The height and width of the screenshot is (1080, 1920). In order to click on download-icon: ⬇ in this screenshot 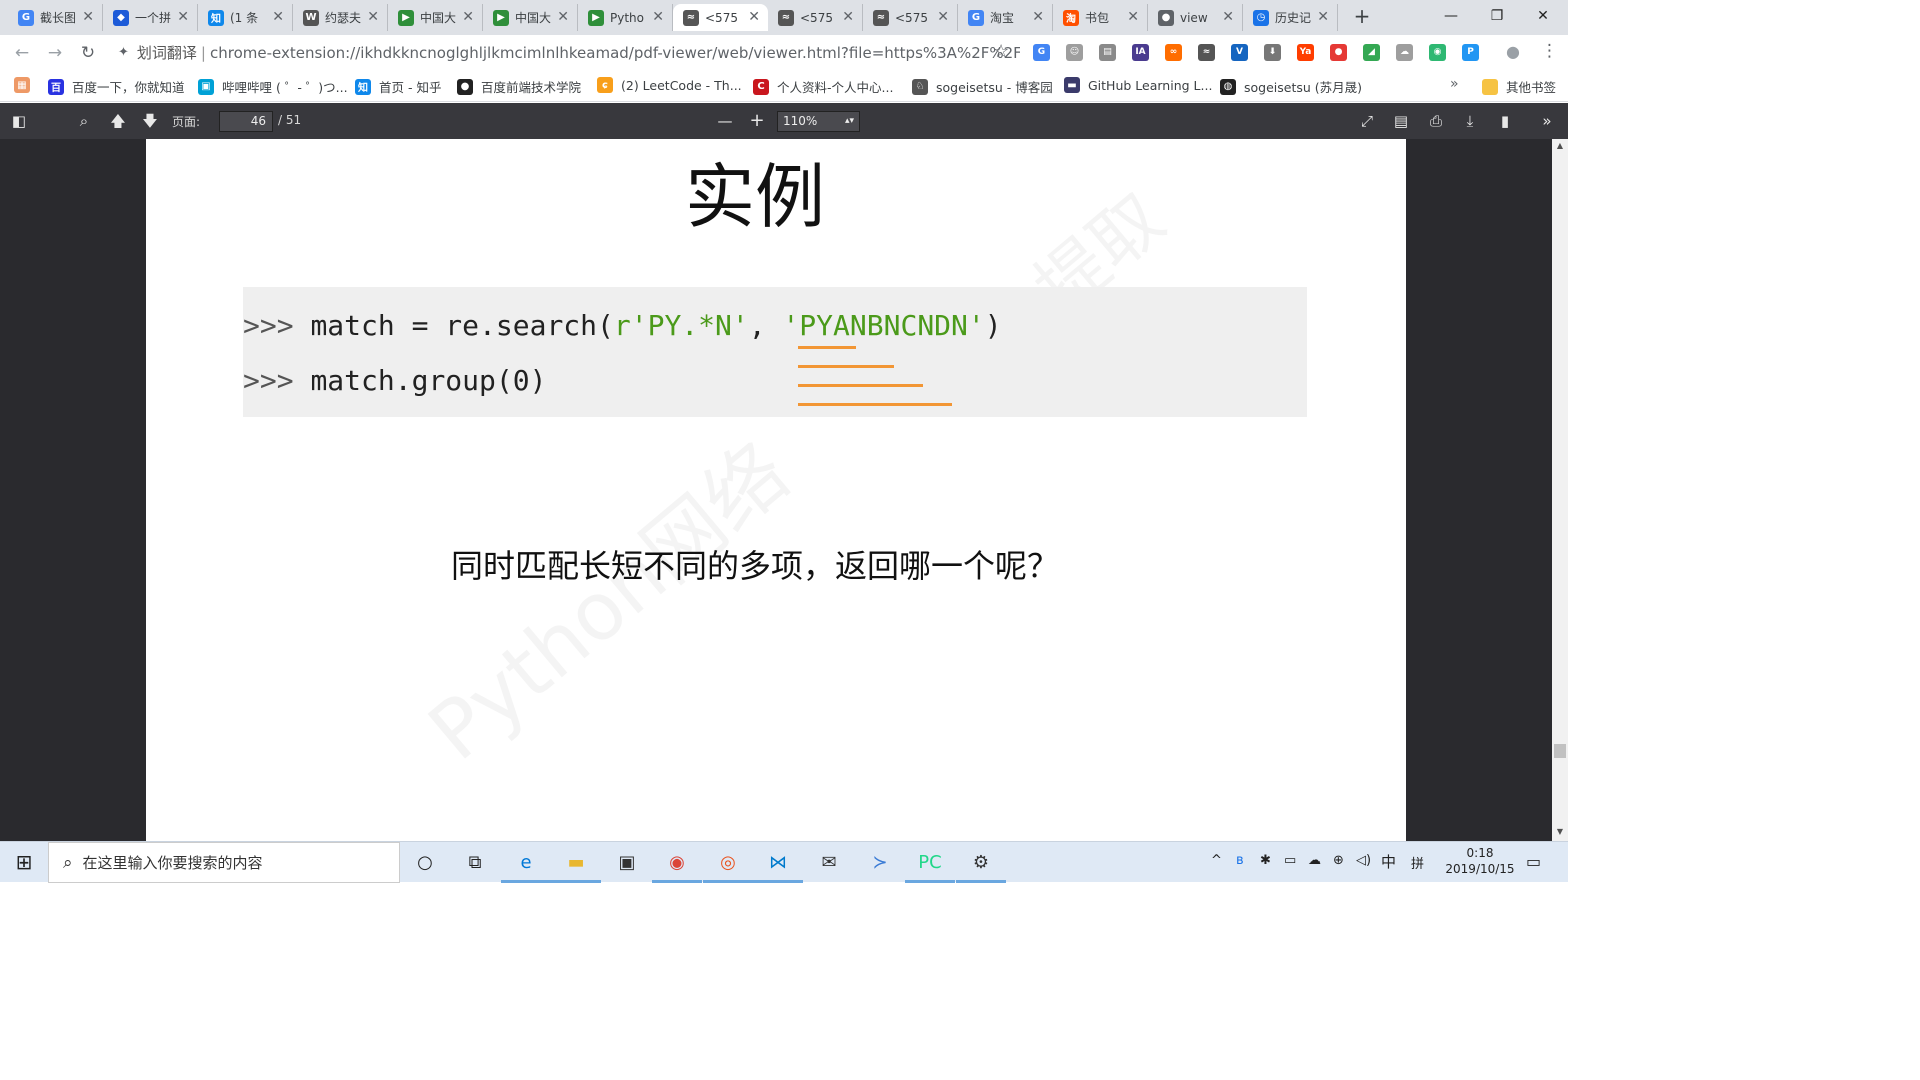, I will do `click(1272, 52)`.